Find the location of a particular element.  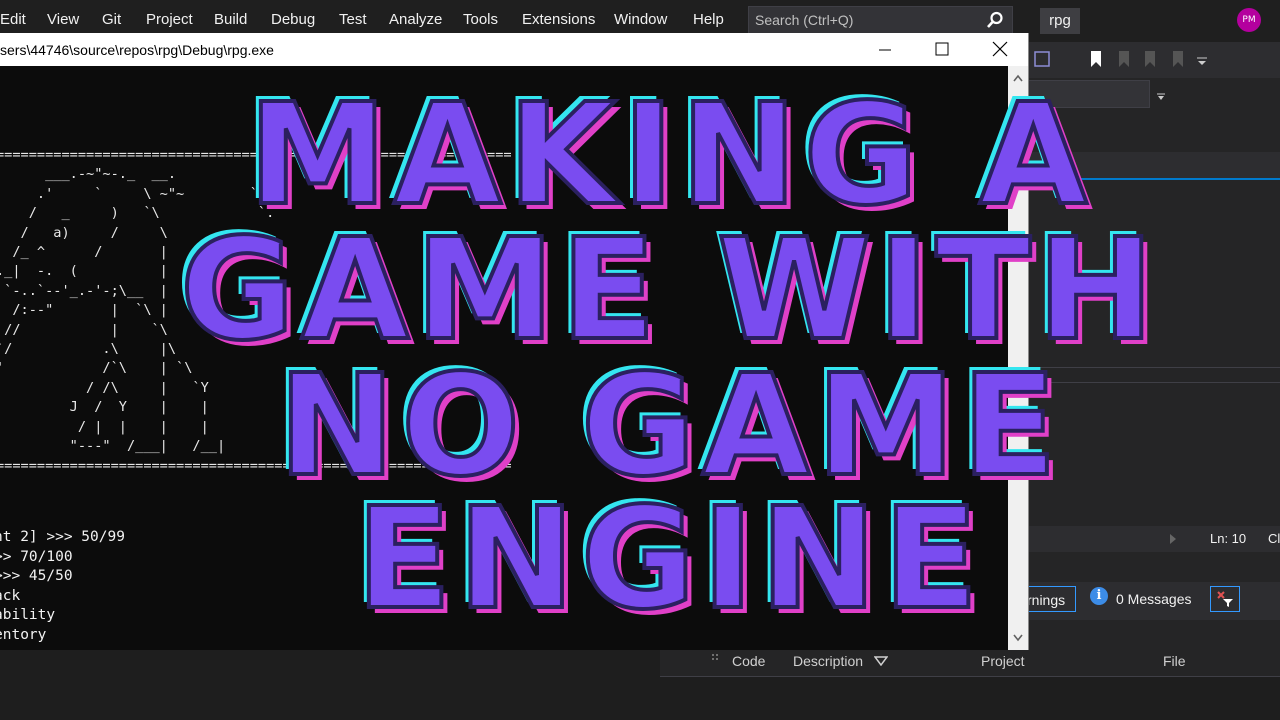

avatar: PM is located at coordinates (1249, 20).